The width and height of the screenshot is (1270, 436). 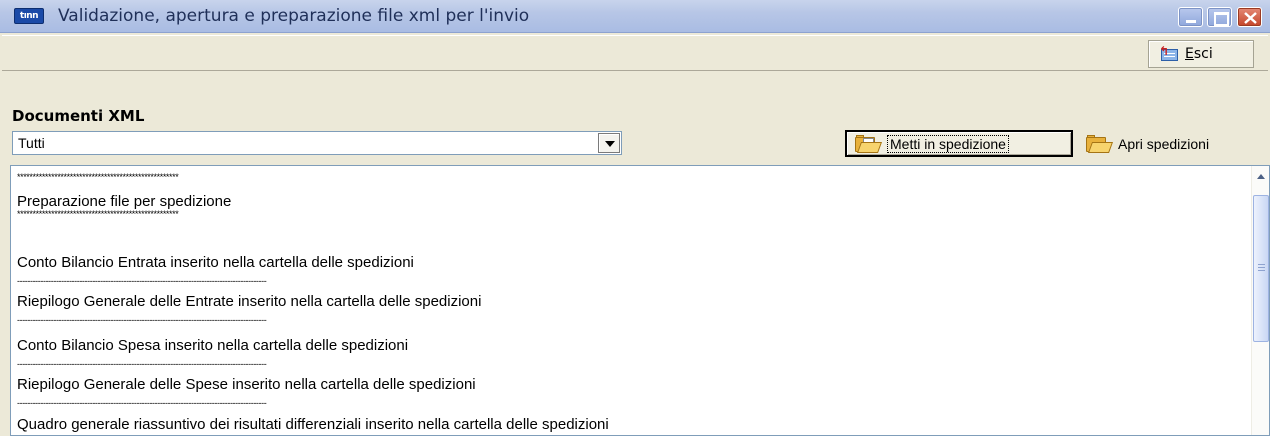 What do you see at coordinates (1169, 53) in the screenshot?
I see `exit-icon: ↰` at bounding box center [1169, 53].